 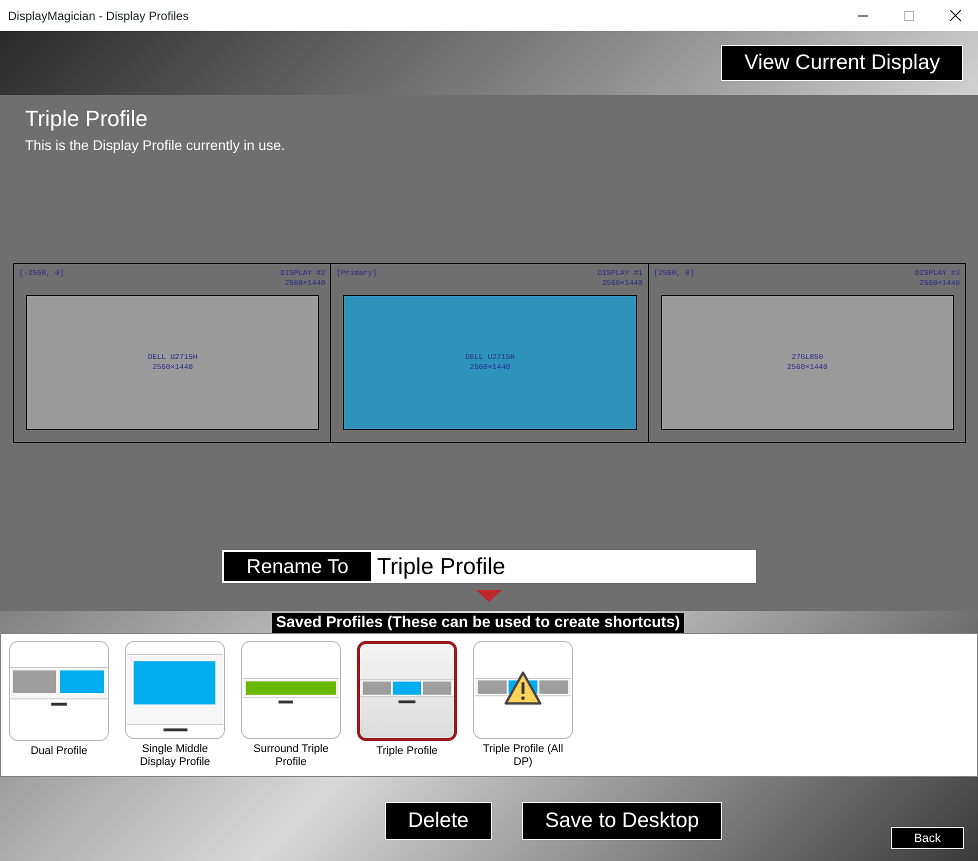 What do you see at coordinates (175, 705) in the screenshot?
I see `profile-item: Single Middle Display Profile` at bounding box center [175, 705].